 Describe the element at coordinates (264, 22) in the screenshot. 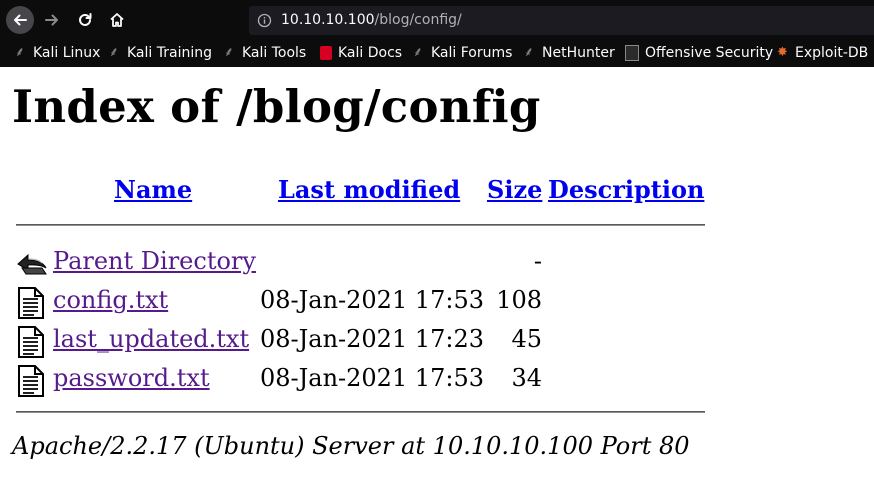

I see `site-info-icon` at that location.